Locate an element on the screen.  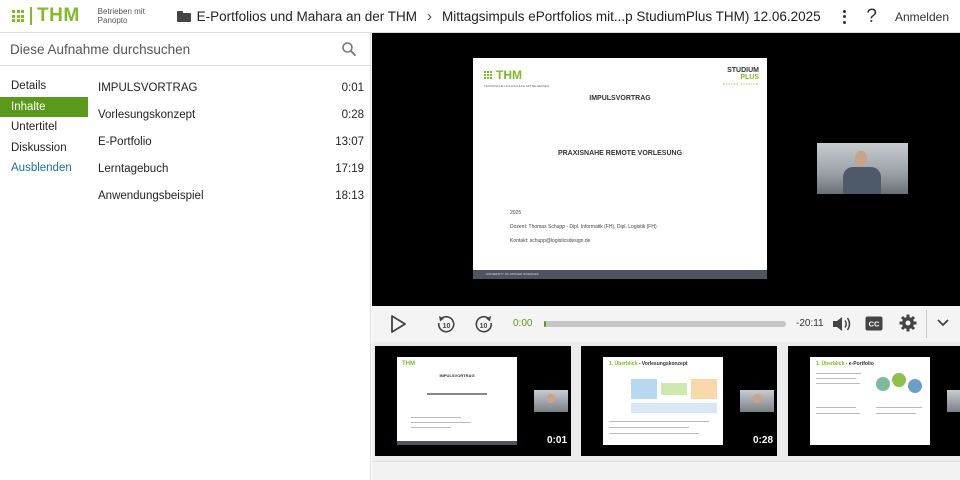
studiumplus-logo: STUDIUM PLUS DUALES STUDIUM is located at coordinates (740, 76).